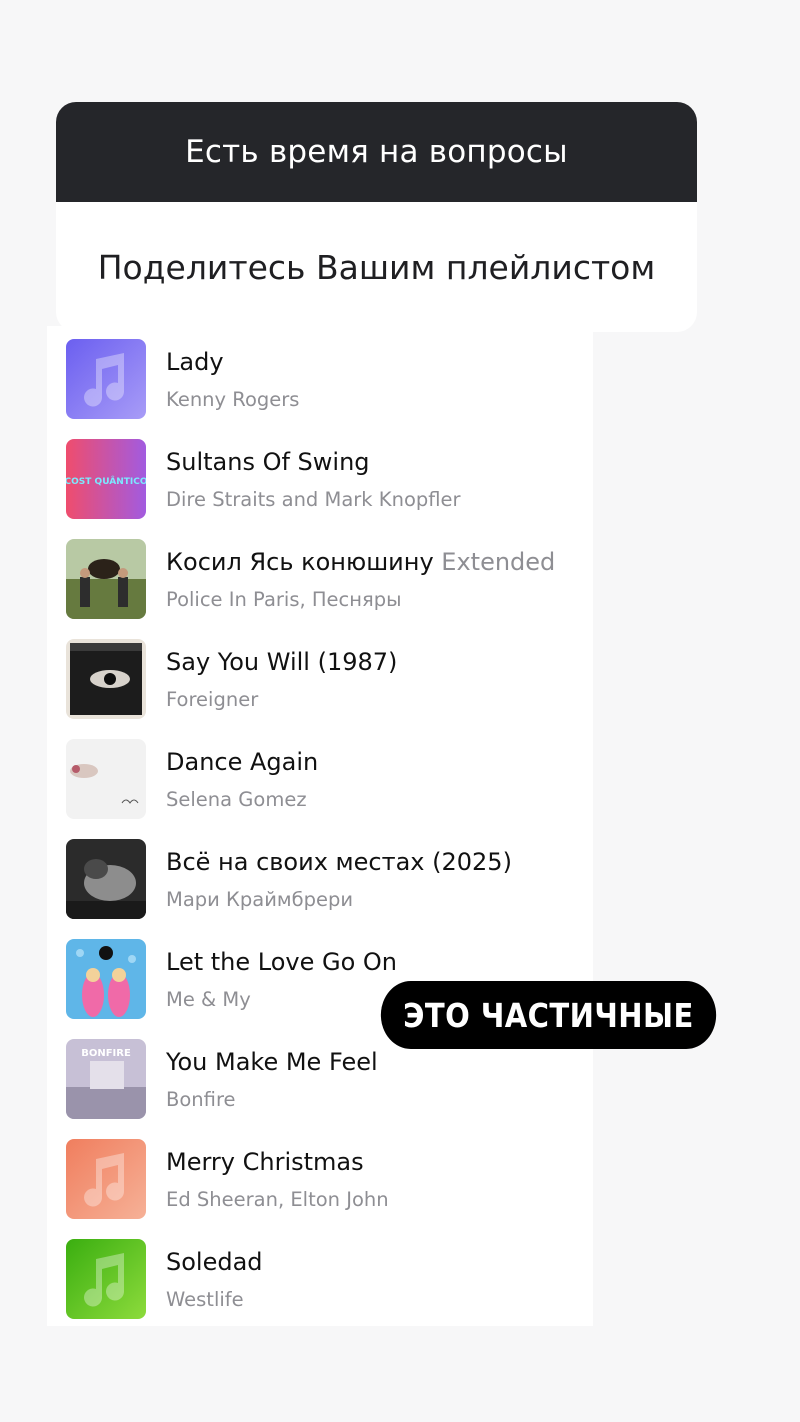  What do you see at coordinates (498, 562) in the screenshot?
I see `track-title-extra: Extended` at bounding box center [498, 562].